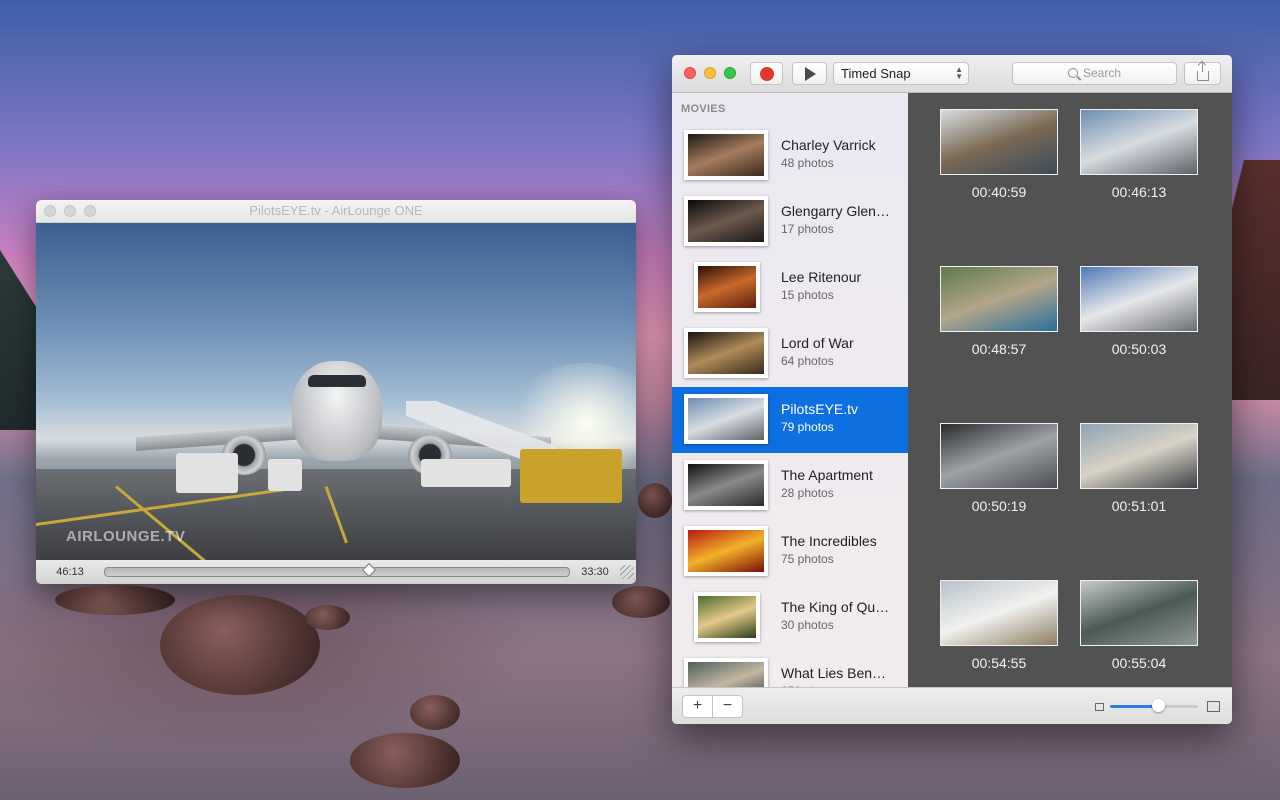  I want to click on movie-list-item: The King of Qu… 30 photos, so click(790, 618).